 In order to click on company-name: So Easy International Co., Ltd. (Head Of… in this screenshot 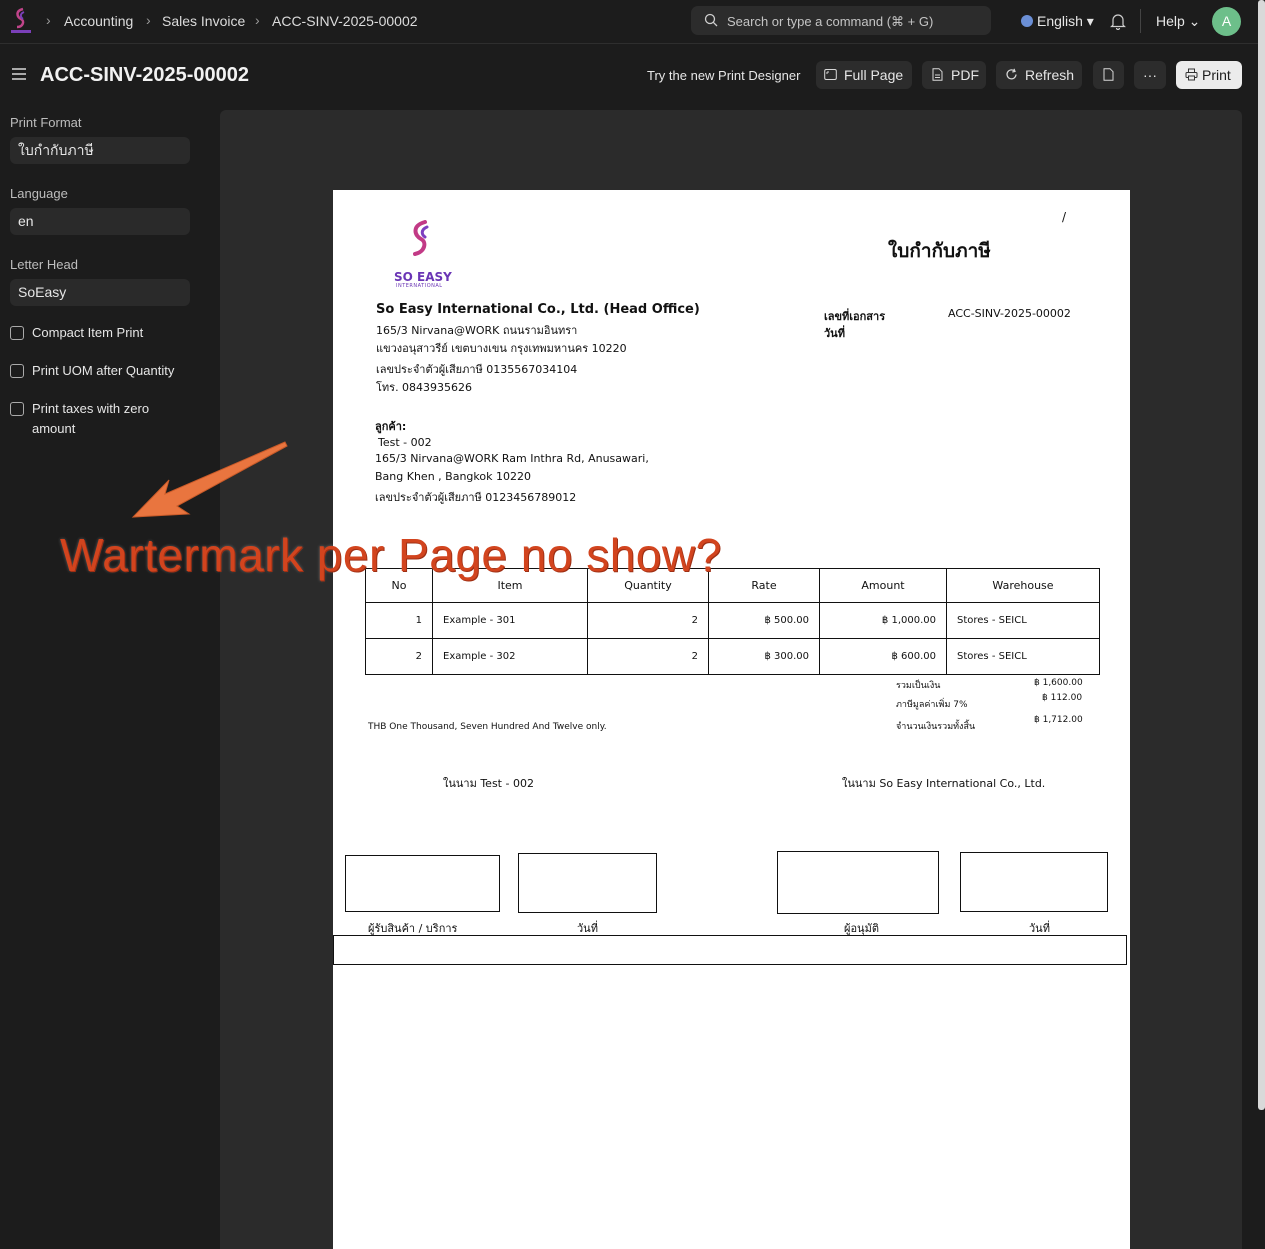, I will do `click(538, 309)`.